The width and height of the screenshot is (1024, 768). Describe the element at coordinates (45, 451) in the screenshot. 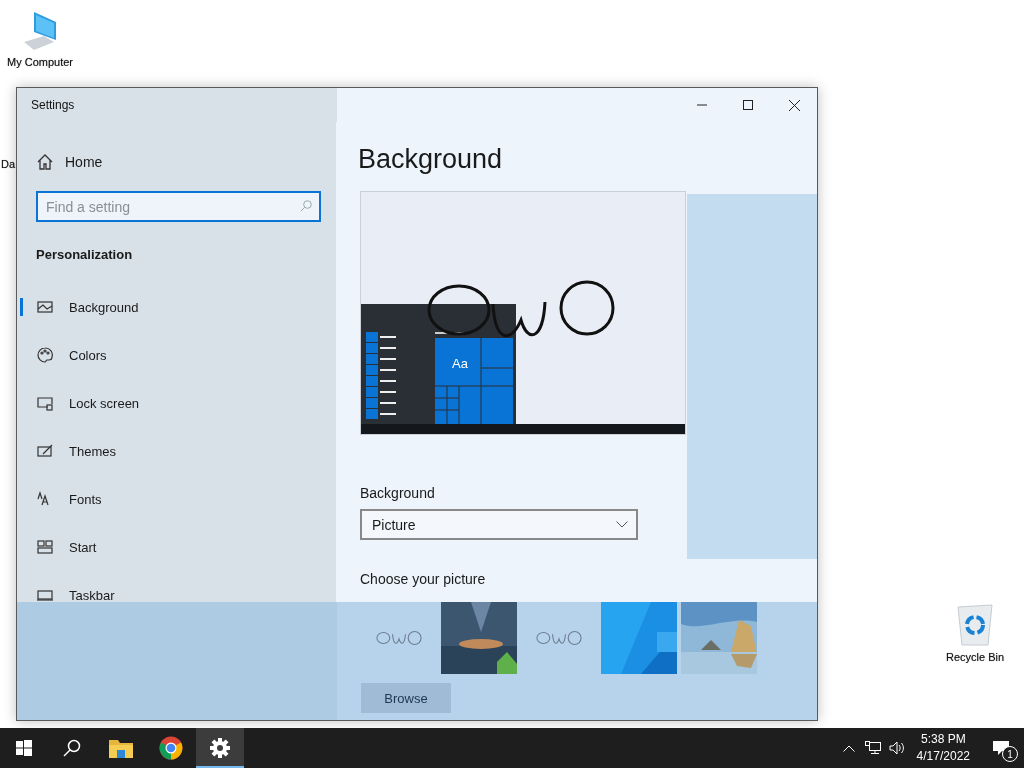

I see `brush-monitor-icon` at that location.